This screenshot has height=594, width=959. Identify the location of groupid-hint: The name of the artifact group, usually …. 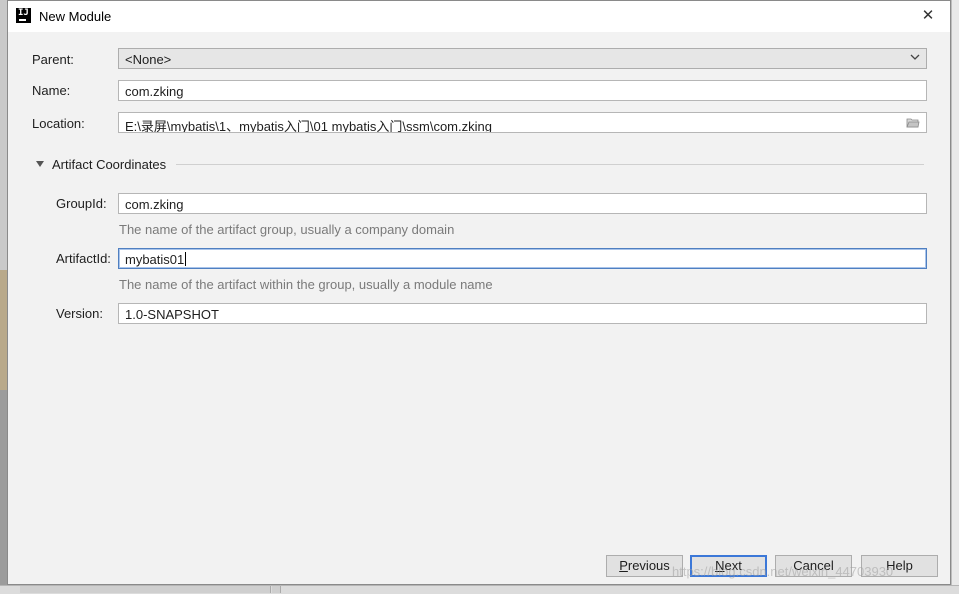
(287, 229).